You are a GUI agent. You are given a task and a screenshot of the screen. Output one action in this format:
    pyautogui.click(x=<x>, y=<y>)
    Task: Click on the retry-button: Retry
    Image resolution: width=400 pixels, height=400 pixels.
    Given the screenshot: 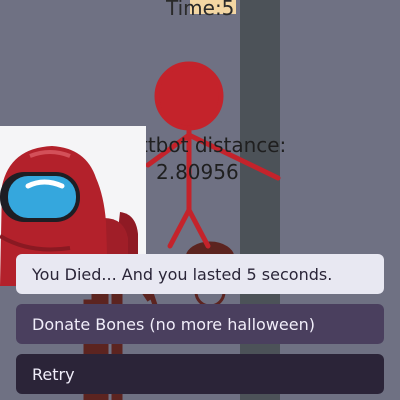 What is the action you would take?
    pyautogui.click(x=200, y=374)
    